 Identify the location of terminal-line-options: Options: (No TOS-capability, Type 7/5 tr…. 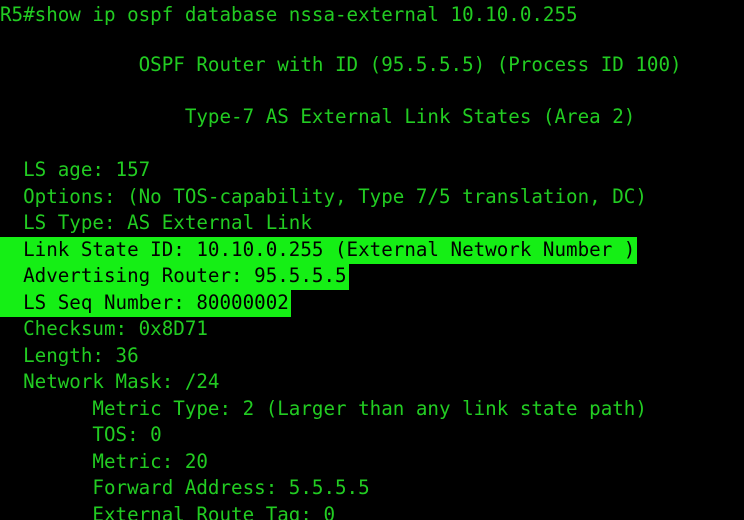
(323, 196).